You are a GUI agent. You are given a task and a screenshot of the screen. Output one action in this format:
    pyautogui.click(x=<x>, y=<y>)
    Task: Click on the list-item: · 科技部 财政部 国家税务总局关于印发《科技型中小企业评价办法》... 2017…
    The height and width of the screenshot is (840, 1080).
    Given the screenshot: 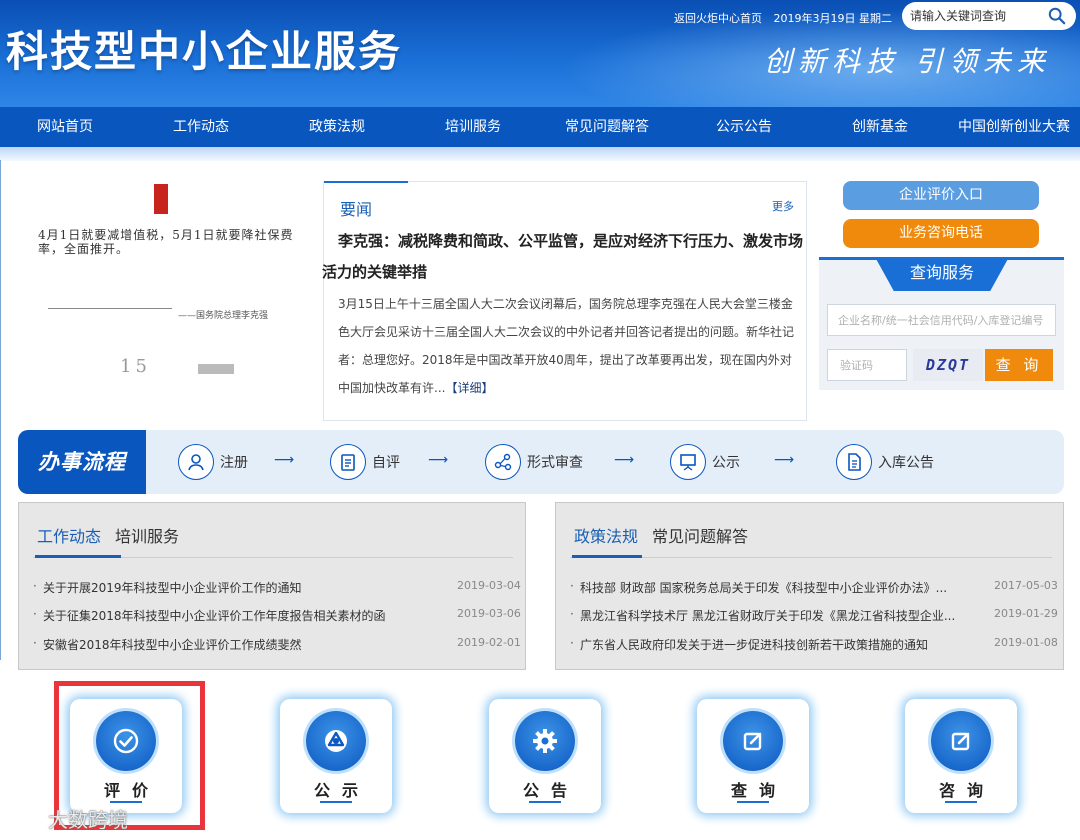 What is the action you would take?
    pyautogui.click(x=814, y=589)
    